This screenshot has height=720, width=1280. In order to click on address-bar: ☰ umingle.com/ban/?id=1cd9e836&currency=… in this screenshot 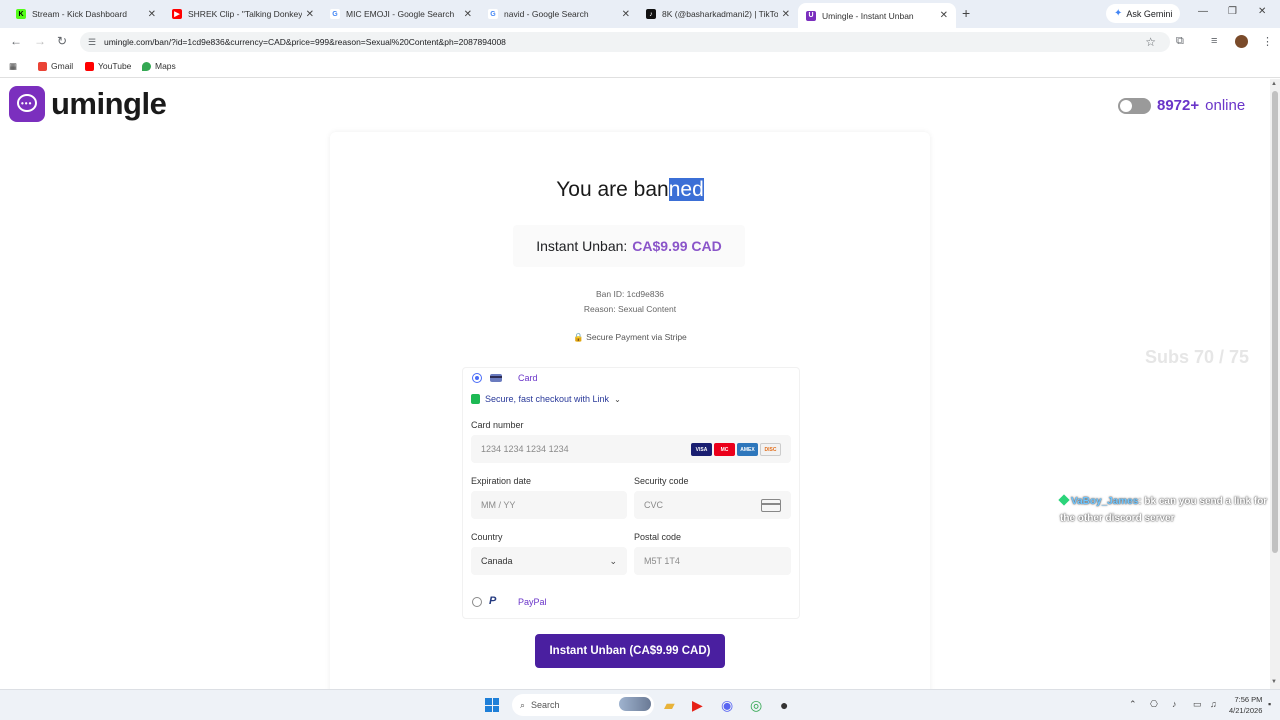, I will do `click(625, 42)`.